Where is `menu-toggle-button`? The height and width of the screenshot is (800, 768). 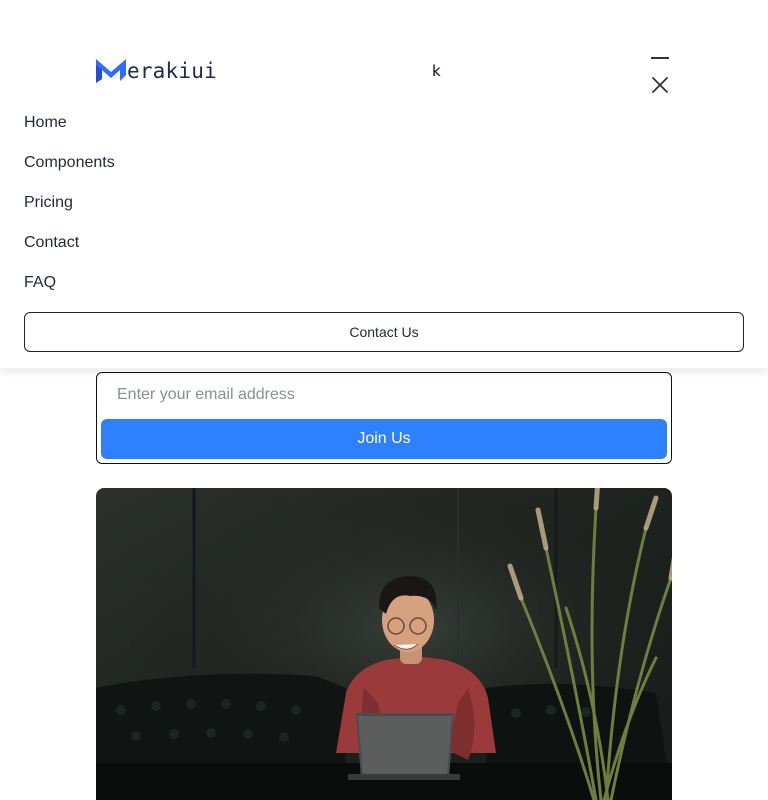 menu-toggle-button is located at coordinates (660, 74).